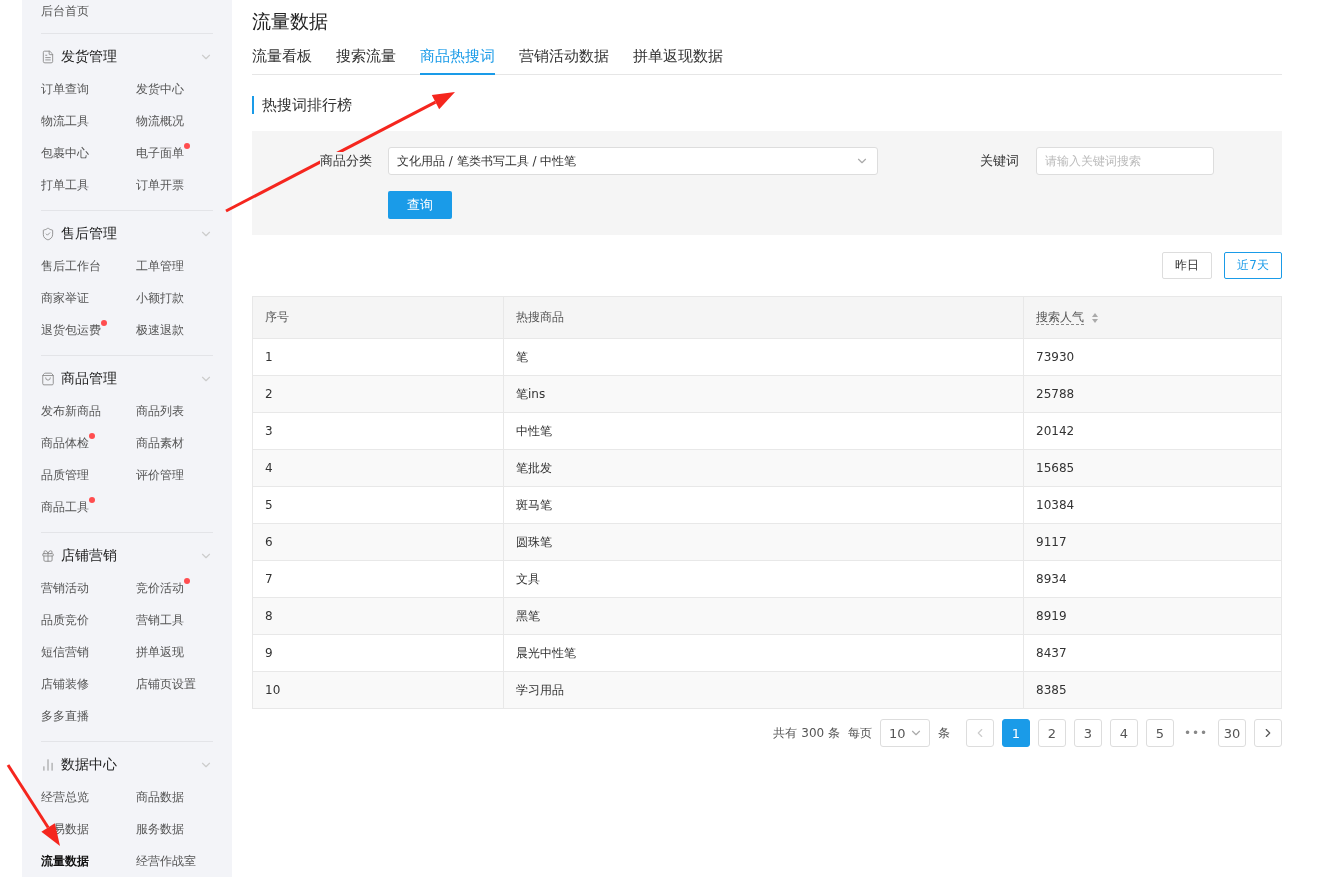 The height and width of the screenshot is (877, 1332). What do you see at coordinates (130, 234) in the screenshot?
I see `section-title: 售后管理` at bounding box center [130, 234].